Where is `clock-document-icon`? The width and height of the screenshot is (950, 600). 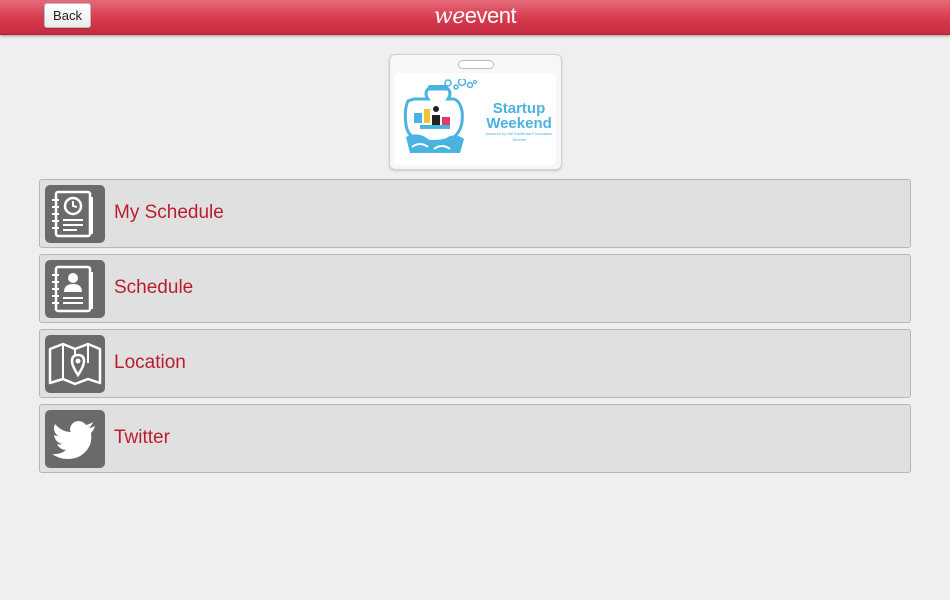
clock-document-icon is located at coordinates (75, 214).